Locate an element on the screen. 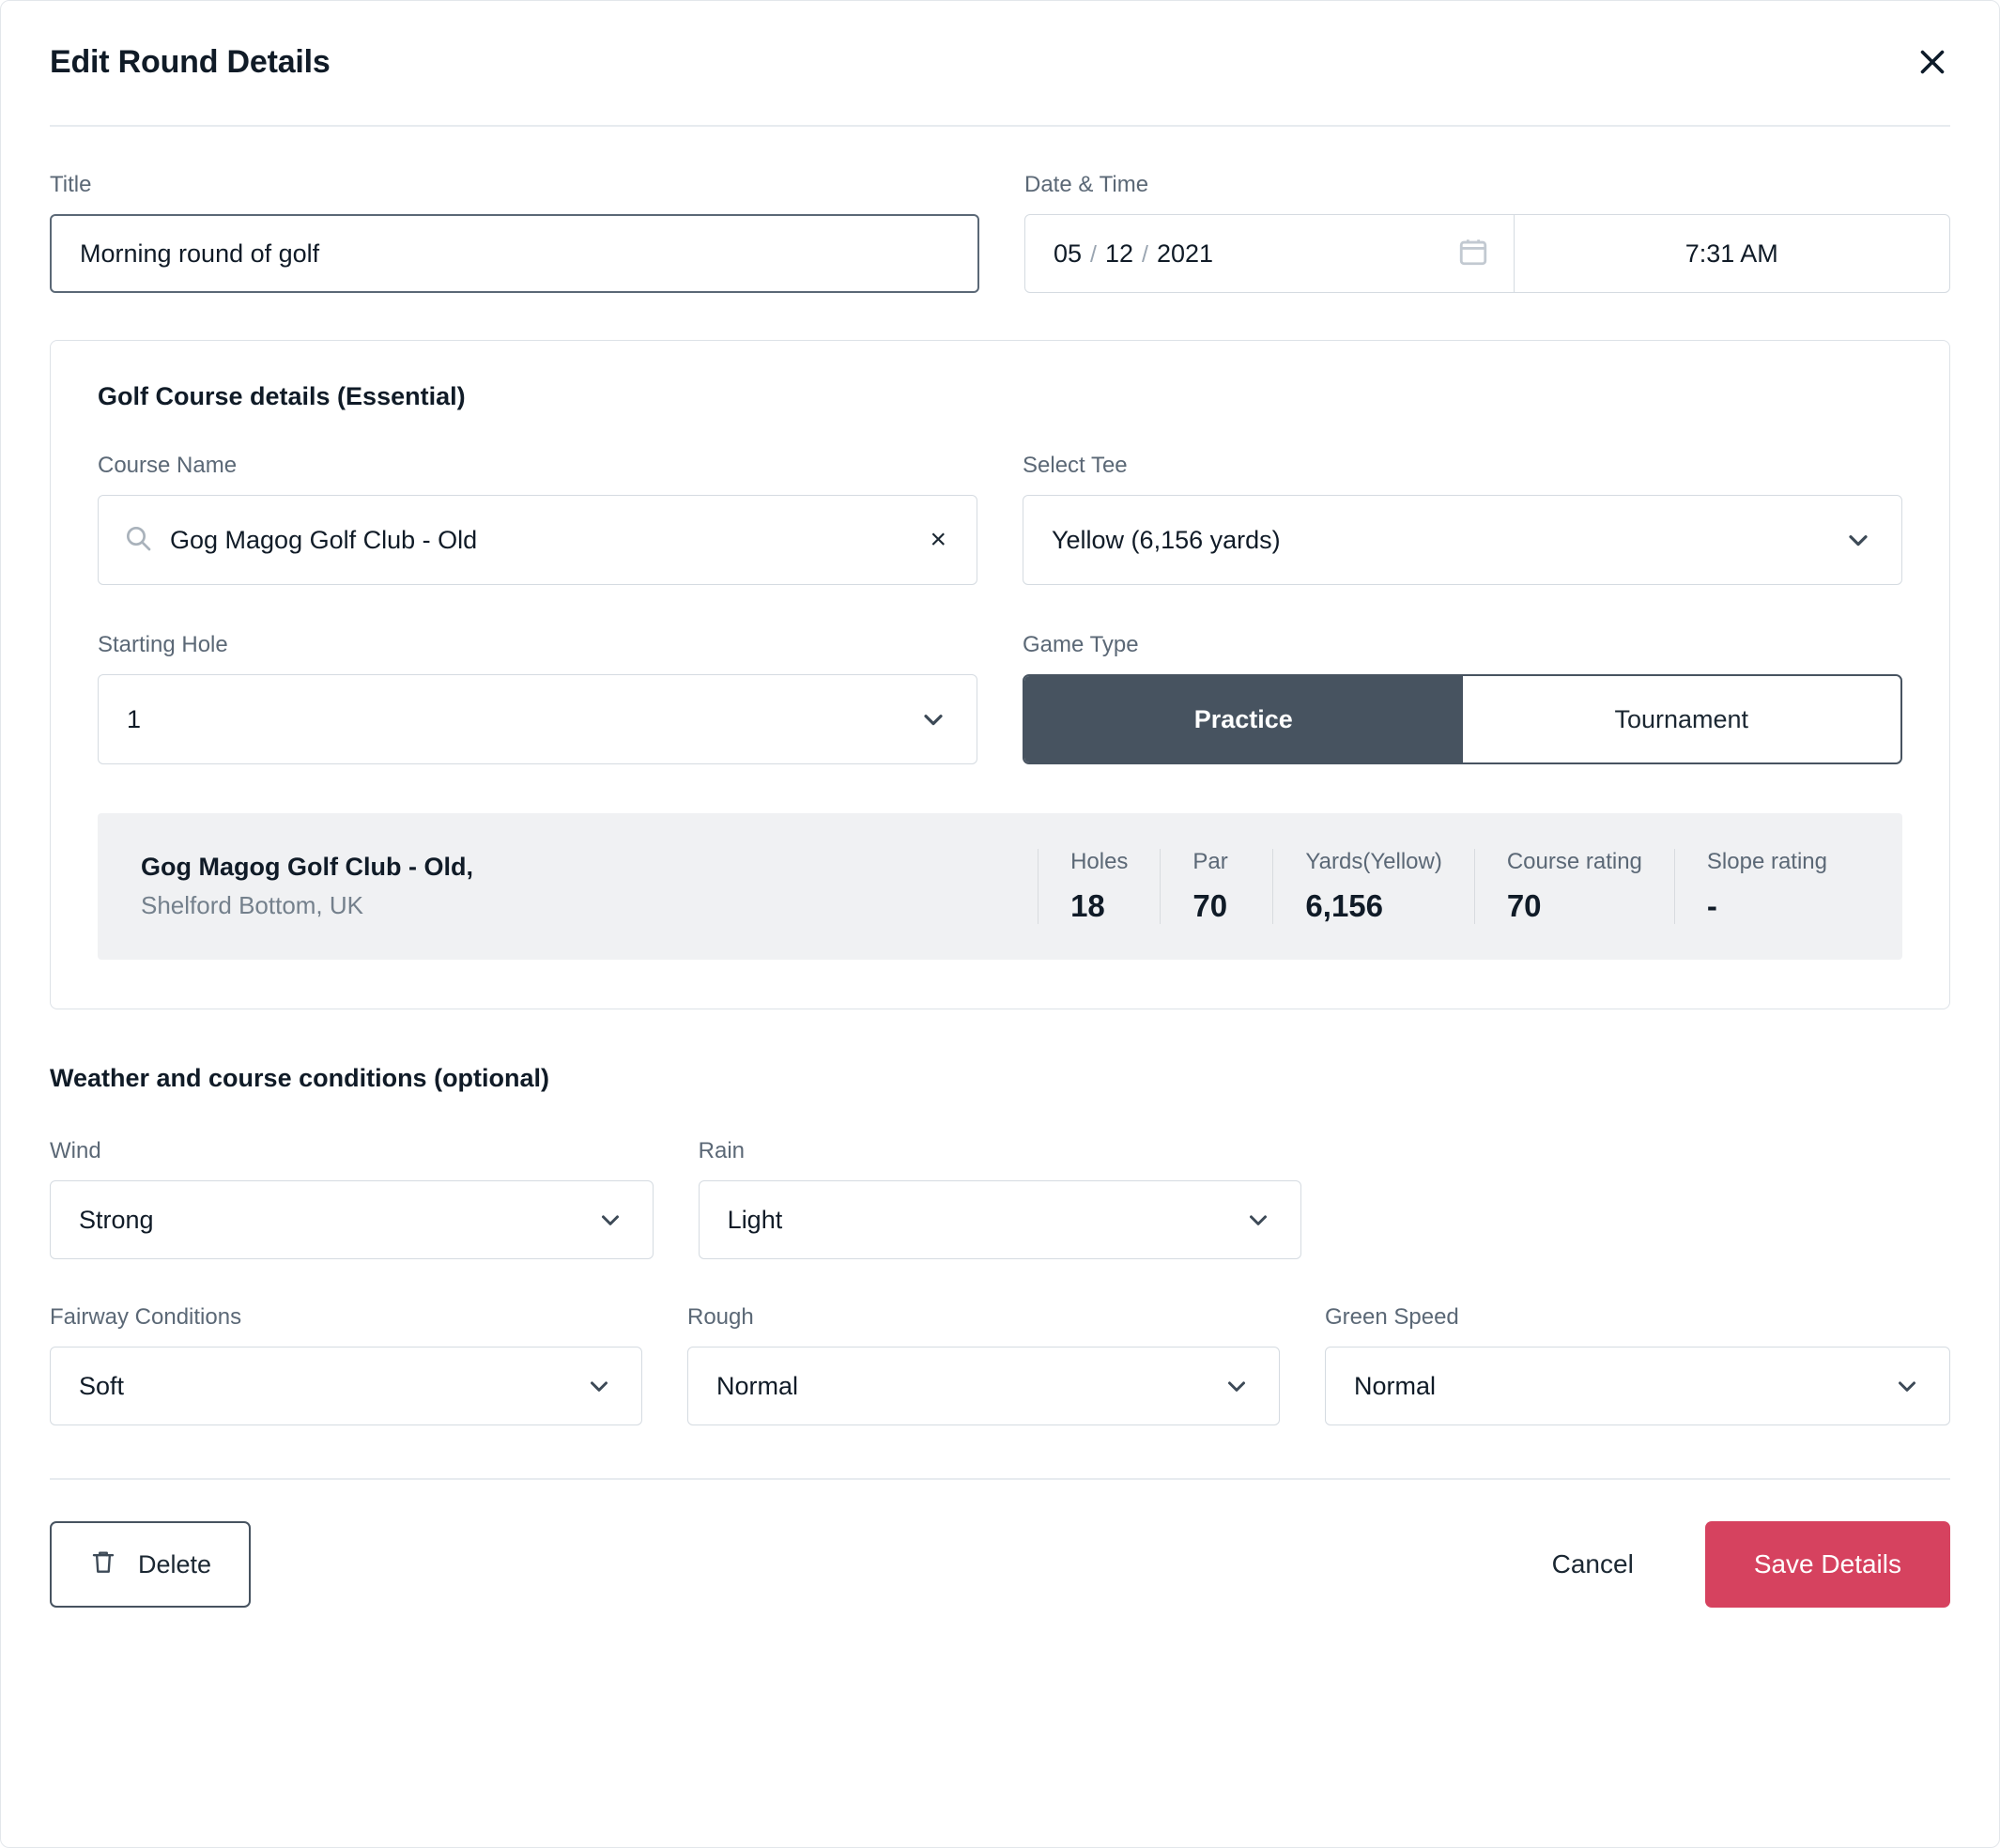 This screenshot has width=2000, height=1848. course-name-input: Gog Magog Golf Club - Old × is located at coordinates (537, 540).